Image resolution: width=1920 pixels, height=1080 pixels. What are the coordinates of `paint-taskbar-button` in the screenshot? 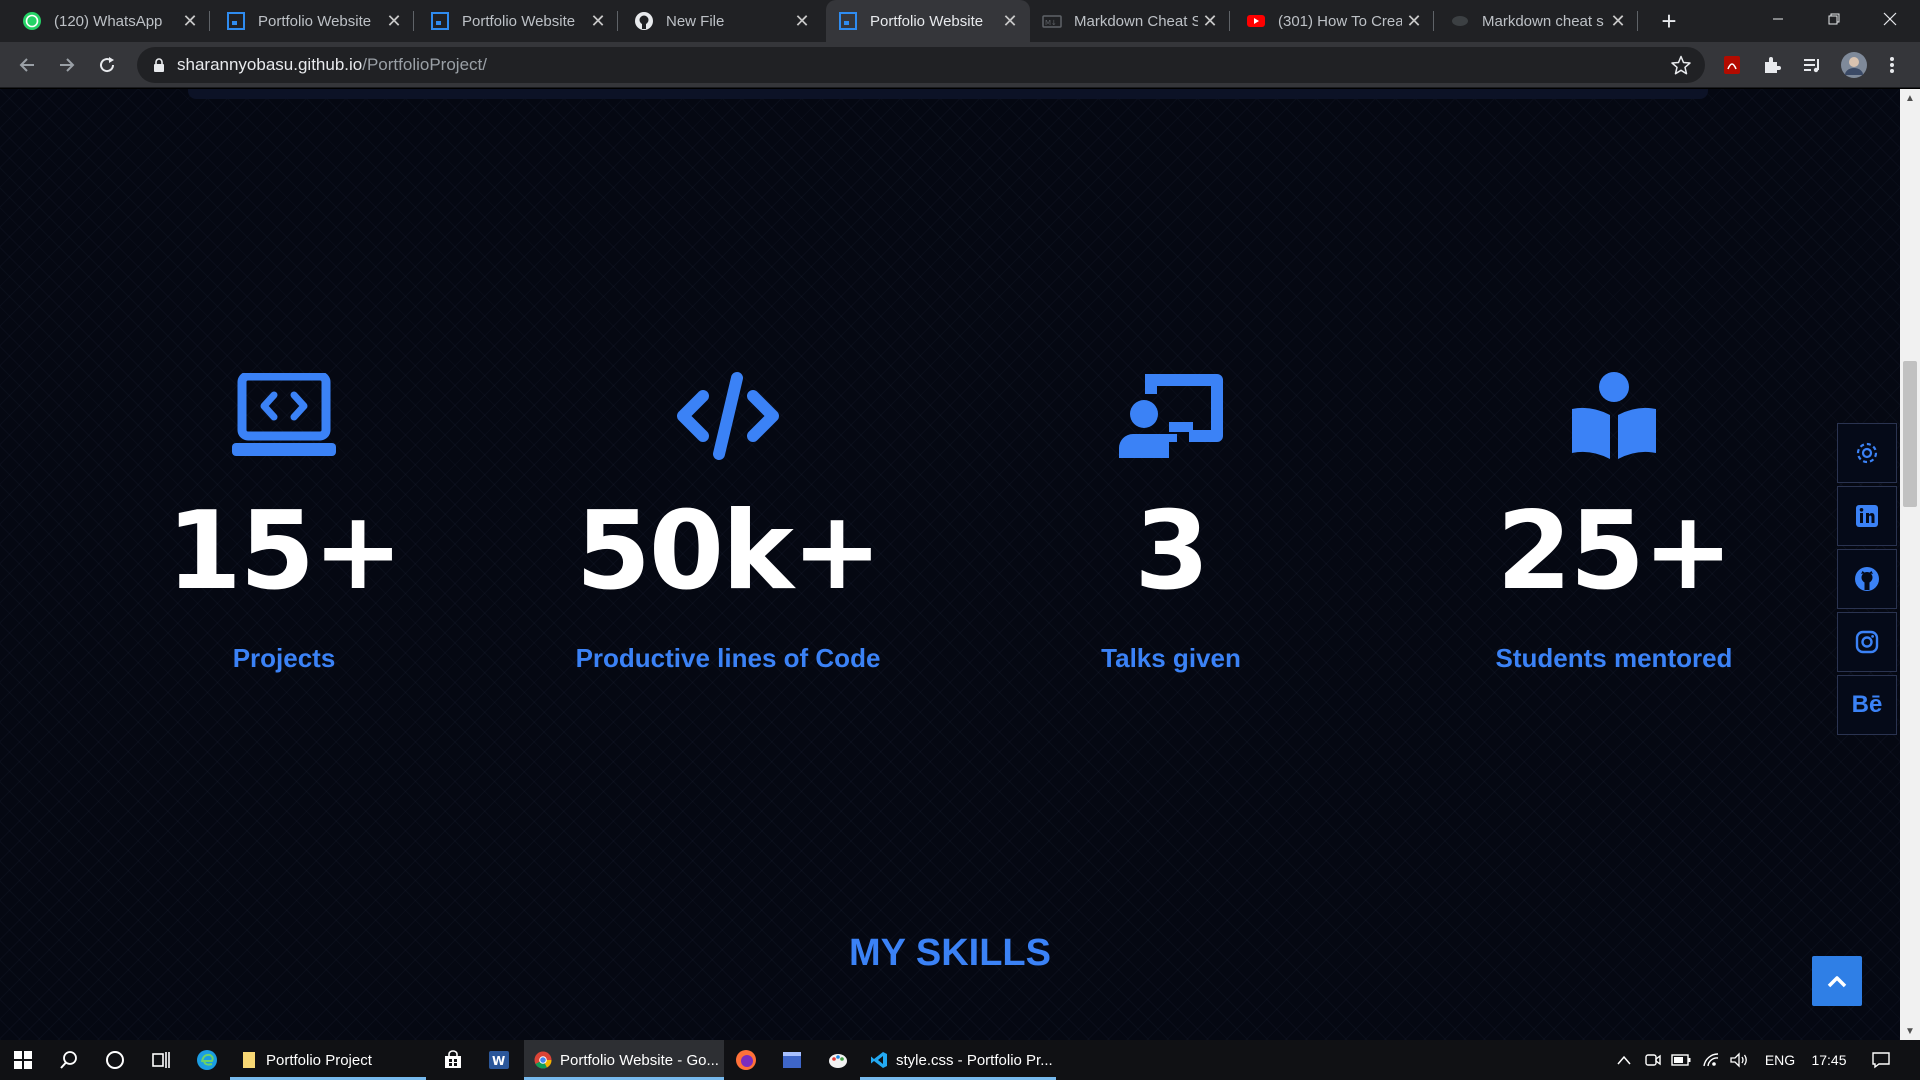 It's located at (838, 1060).